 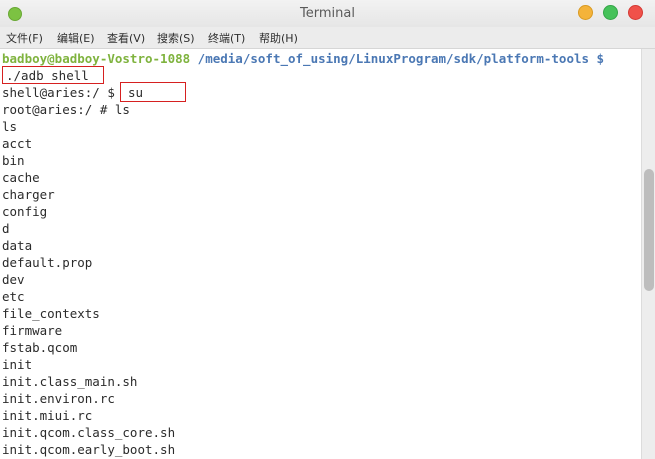 I want to click on output-line: data, so click(x=17, y=245).